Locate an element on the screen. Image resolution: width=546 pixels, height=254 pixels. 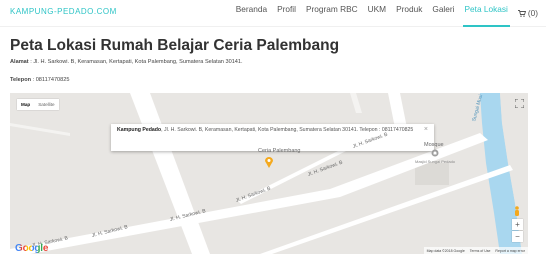
attribution-report-link: Report a map error is located at coordinates (510, 251).